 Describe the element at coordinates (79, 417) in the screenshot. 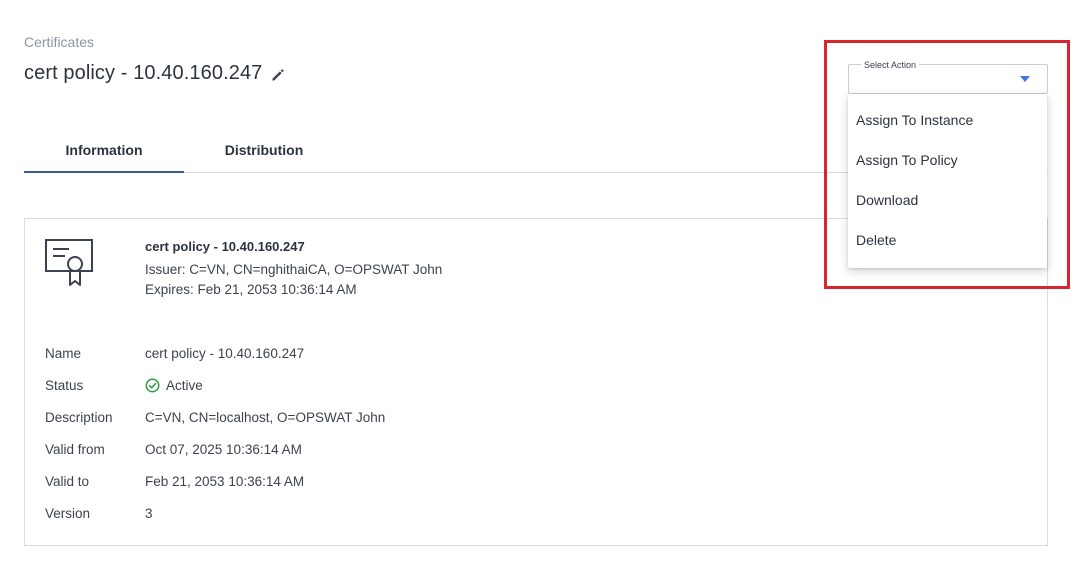

I see `detail-label: Description` at that location.